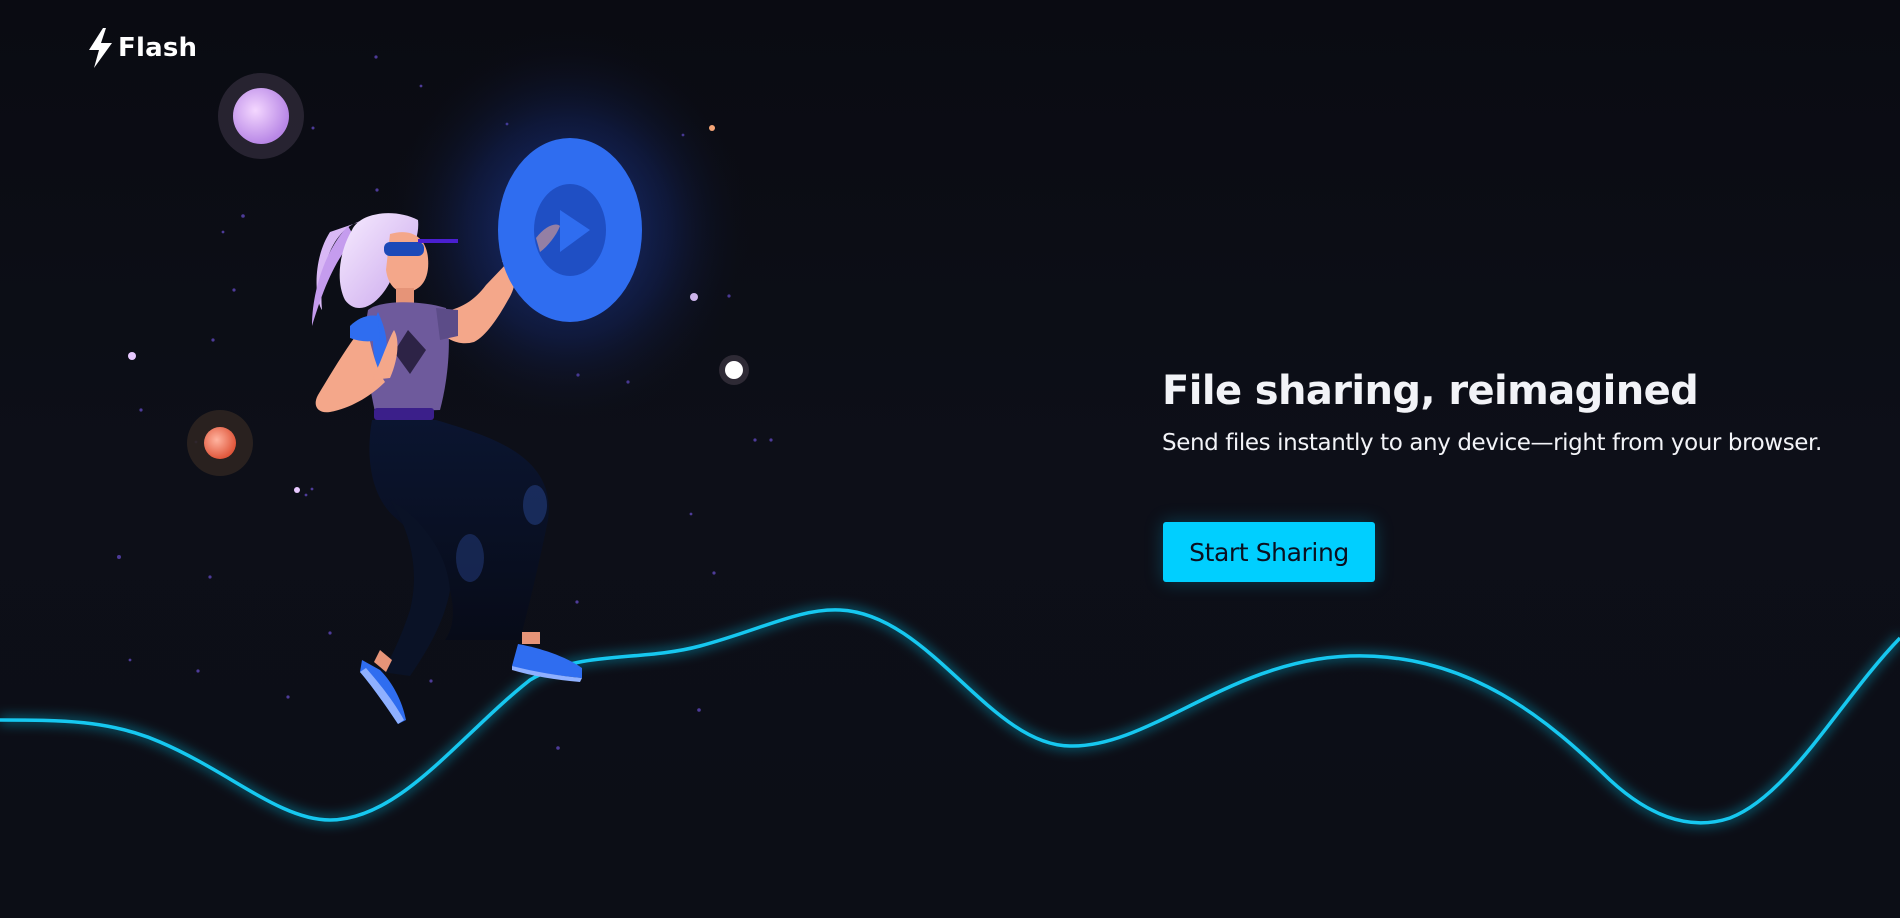  I want to click on play-disc, so click(570, 230).